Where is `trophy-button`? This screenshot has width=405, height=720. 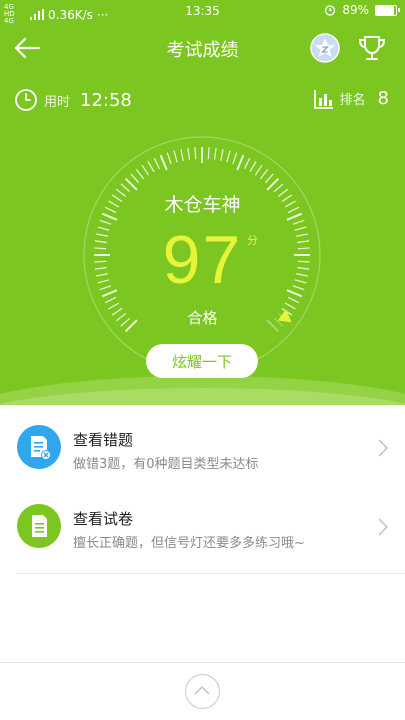
trophy-button is located at coordinates (372, 48).